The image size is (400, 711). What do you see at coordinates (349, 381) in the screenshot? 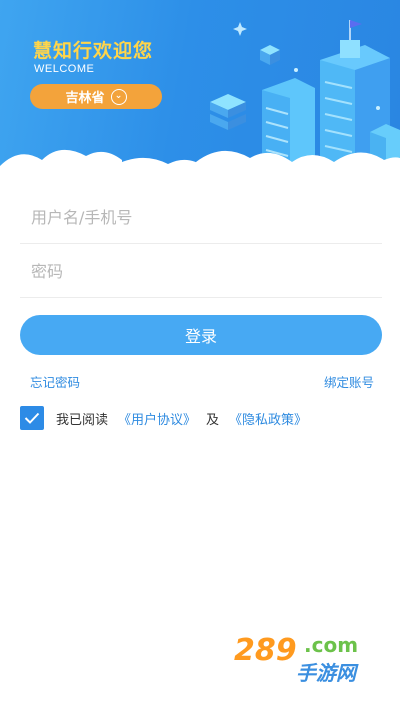
I see `bind-account-link: 绑定账号` at bounding box center [349, 381].